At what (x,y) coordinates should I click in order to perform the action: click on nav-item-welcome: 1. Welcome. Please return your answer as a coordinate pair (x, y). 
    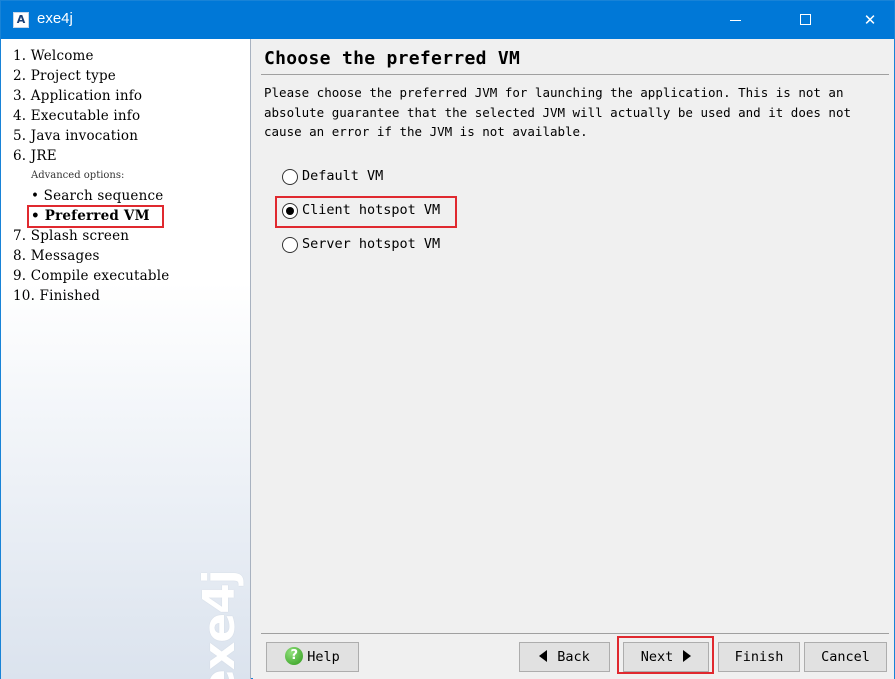
    Looking at the image, I should click on (53, 56).